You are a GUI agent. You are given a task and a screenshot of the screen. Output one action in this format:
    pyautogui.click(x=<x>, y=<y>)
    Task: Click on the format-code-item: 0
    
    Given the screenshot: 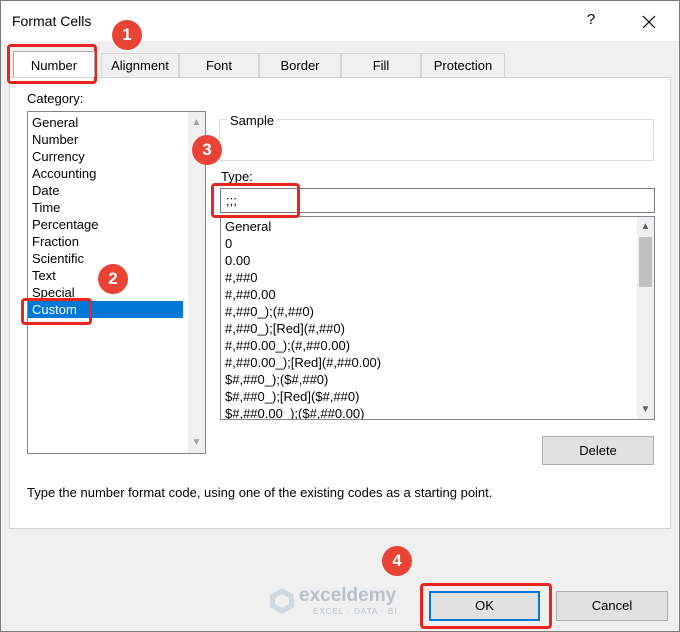 What is the action you would take?
    pyautogui.click(x=226, y=243)
    